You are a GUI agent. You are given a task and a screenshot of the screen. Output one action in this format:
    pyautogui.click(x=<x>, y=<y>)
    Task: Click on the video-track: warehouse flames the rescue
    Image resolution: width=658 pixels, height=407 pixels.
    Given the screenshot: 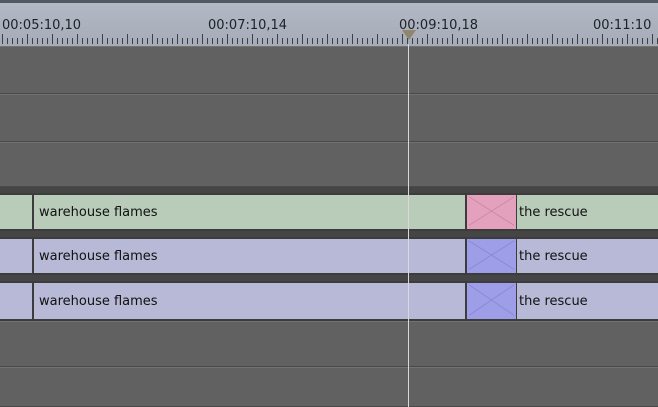 What is the action you would take?
    pyautogui.click(x=329, y=212)
    